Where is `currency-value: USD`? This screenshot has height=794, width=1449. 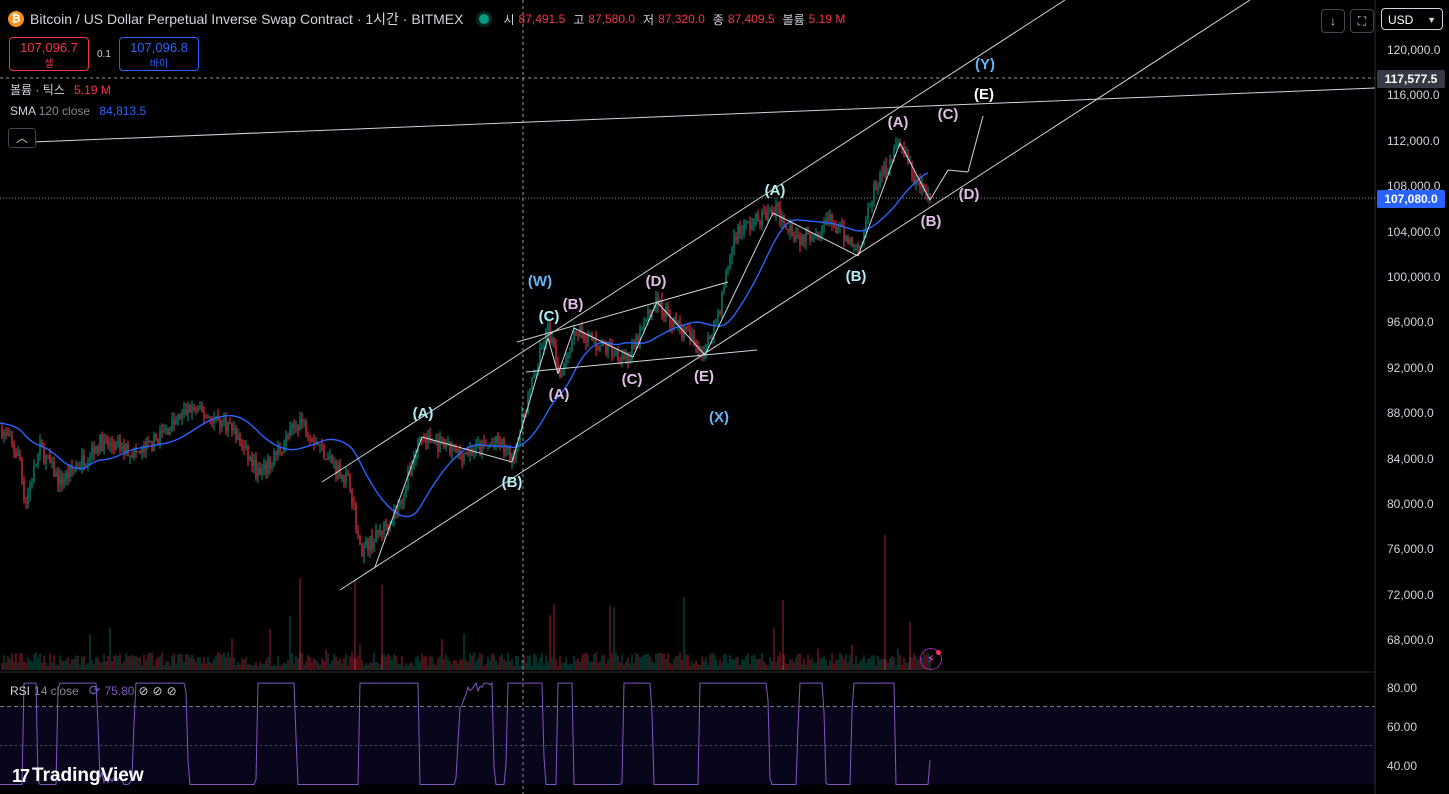 currency-value: USD is located at coordinates (1401, 20).